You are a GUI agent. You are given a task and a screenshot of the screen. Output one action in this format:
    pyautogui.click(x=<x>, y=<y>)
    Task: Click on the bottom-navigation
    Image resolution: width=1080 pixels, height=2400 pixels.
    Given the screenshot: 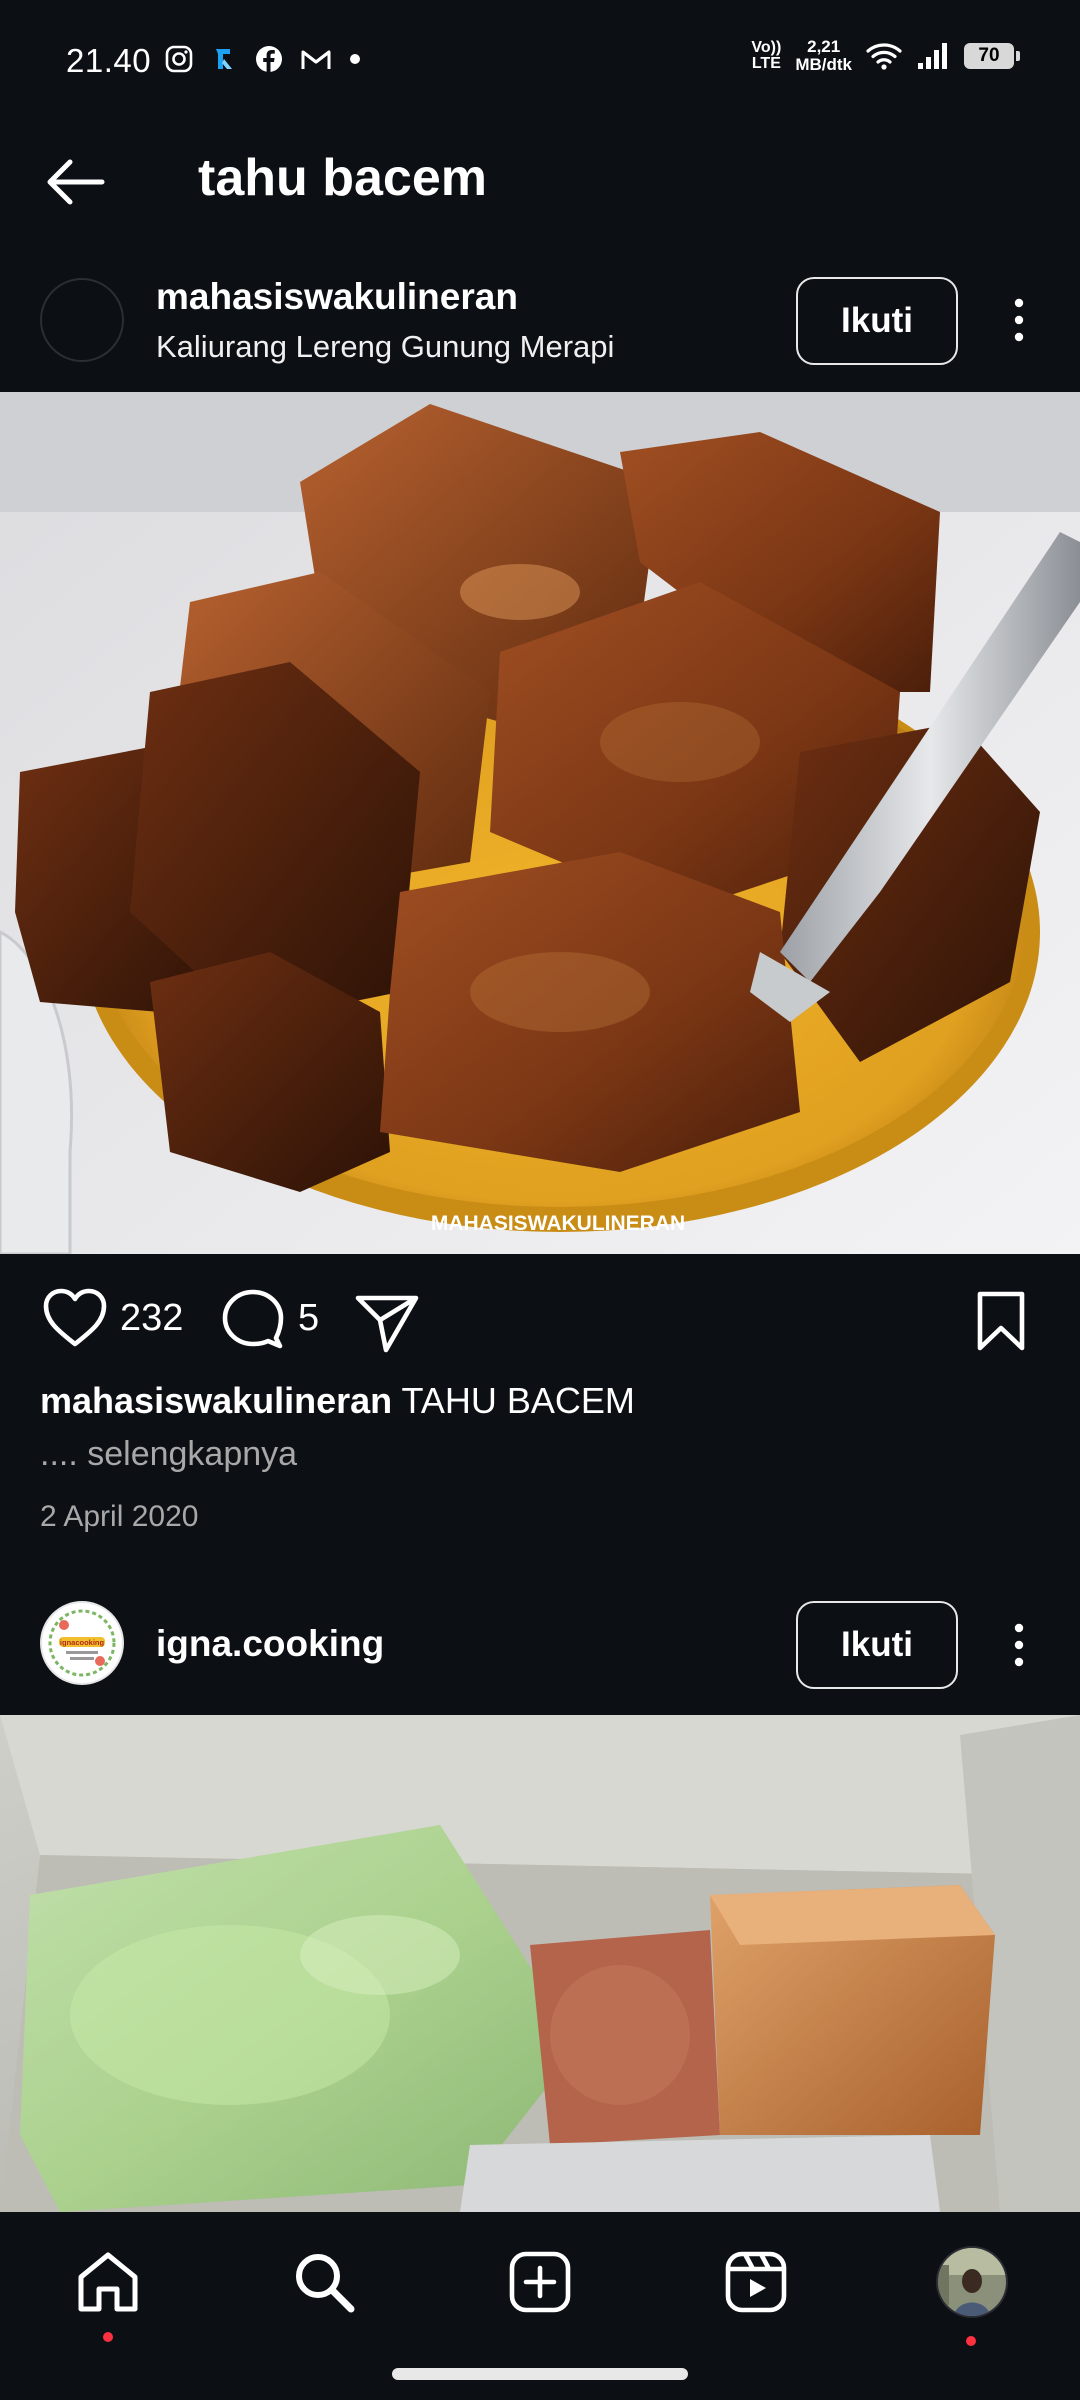 What is the action you would take?
    pyautogui.click(x=540, y=2306)
    